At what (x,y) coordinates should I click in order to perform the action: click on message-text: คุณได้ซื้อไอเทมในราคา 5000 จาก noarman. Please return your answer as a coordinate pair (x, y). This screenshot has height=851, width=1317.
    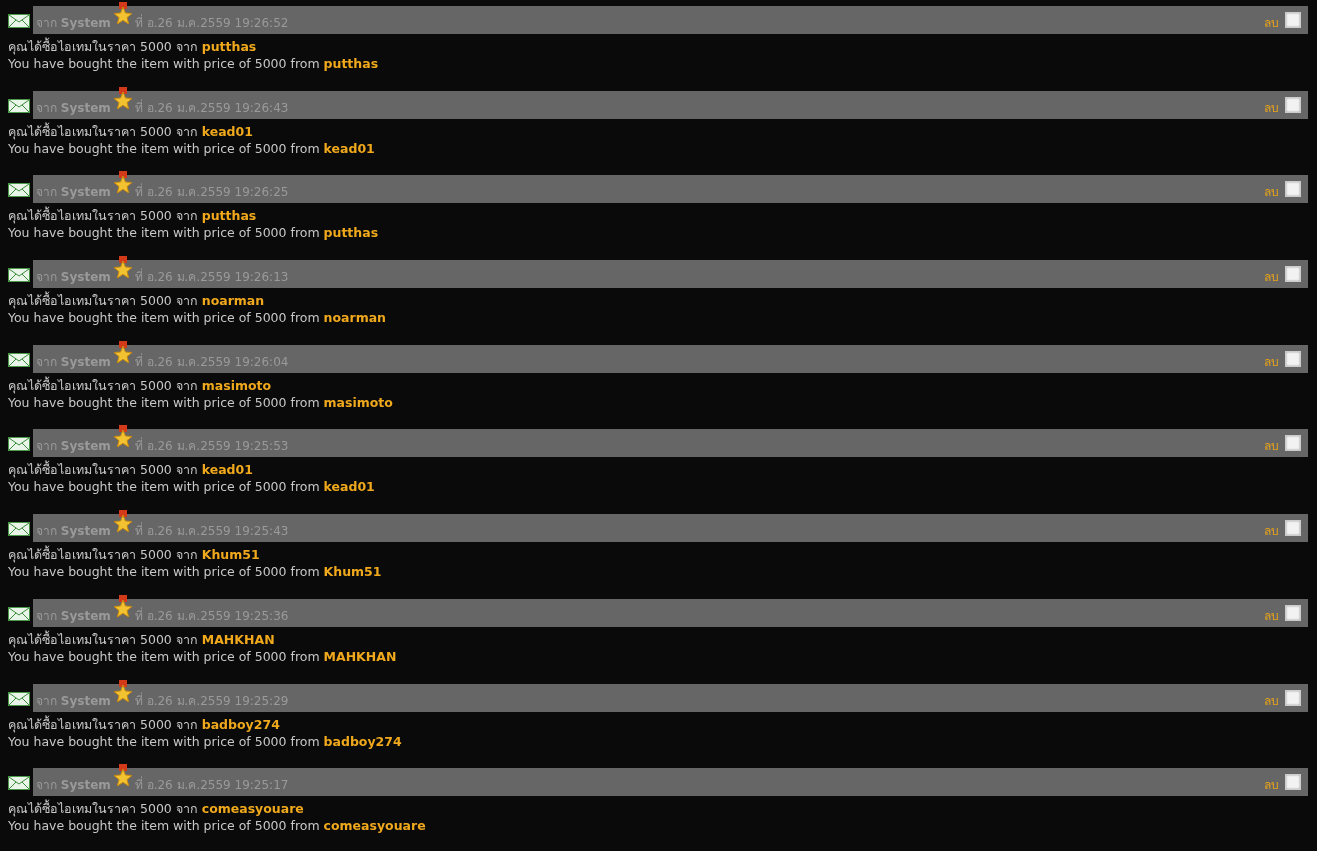
    Looking at the image, I should click on (137, 301).